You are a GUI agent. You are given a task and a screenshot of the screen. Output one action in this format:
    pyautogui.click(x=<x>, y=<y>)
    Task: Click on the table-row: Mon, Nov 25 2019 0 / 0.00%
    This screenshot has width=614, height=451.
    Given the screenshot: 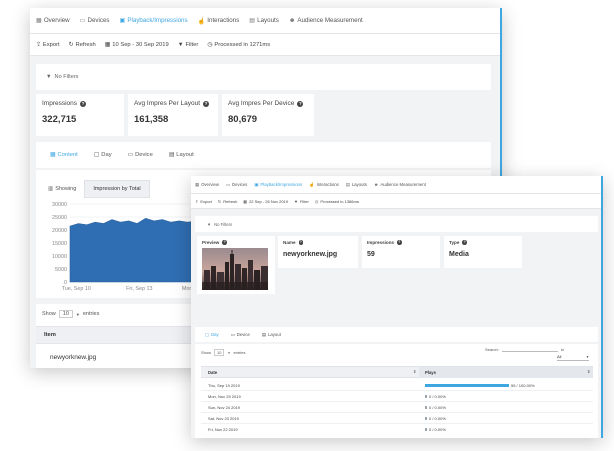 What is the action you would take?
    pyautogui.click(x=397, y=396)
    